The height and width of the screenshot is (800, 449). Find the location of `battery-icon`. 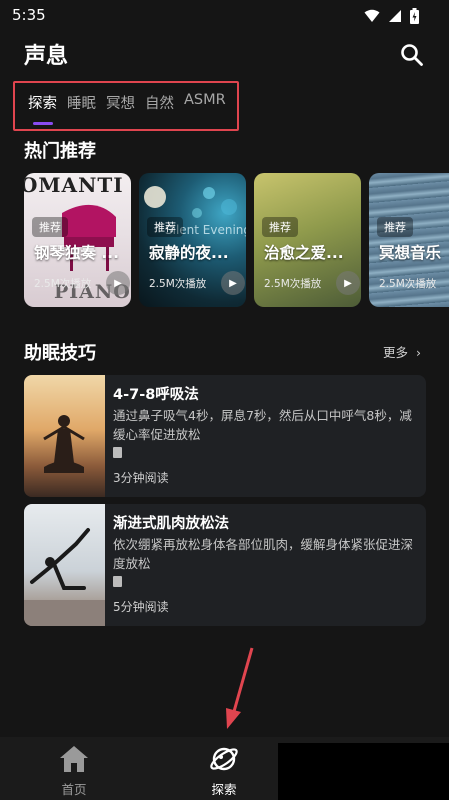

battery-icon is located at coordinates (414, 16).